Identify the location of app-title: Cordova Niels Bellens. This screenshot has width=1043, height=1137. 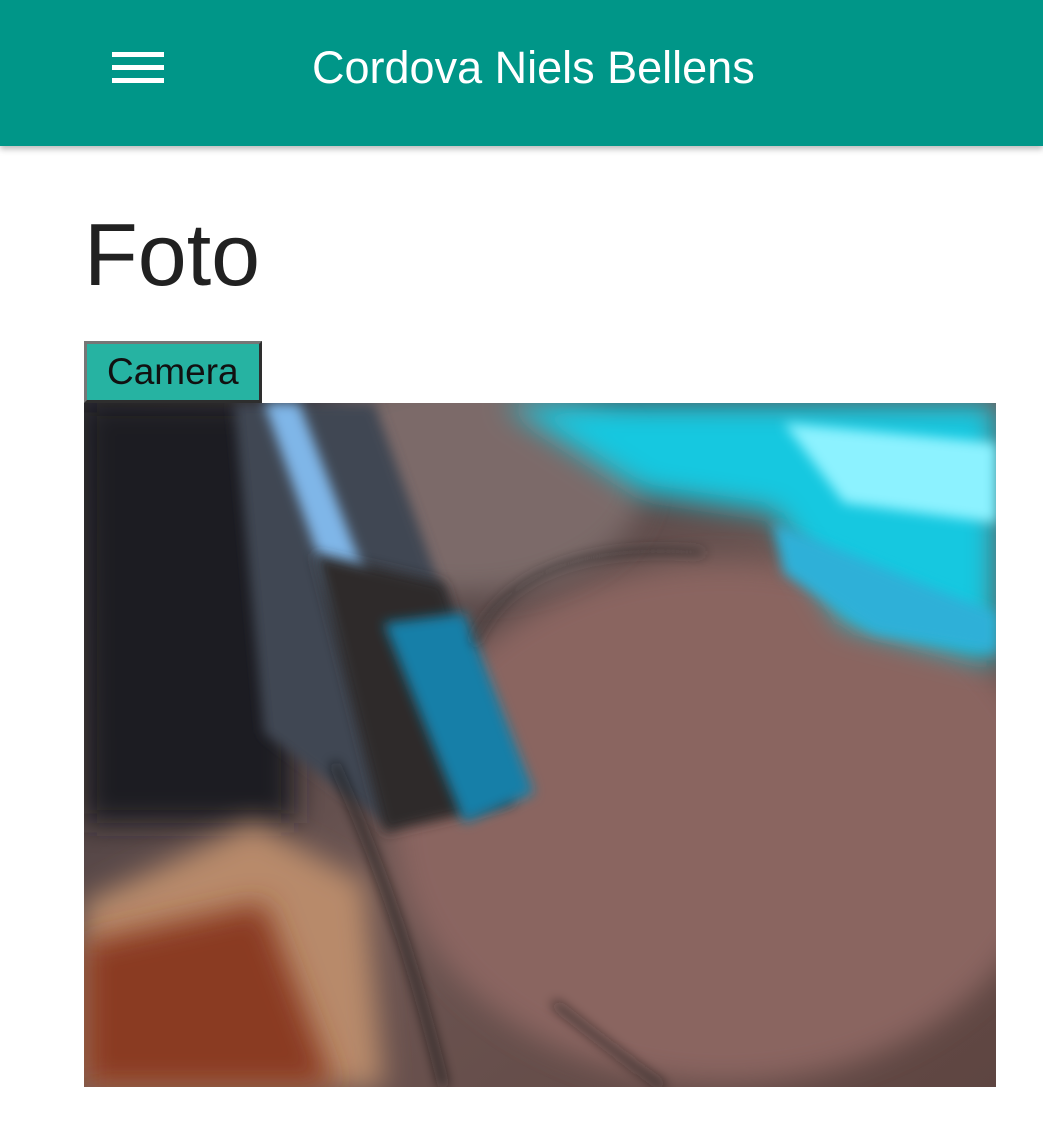
(533, 67).